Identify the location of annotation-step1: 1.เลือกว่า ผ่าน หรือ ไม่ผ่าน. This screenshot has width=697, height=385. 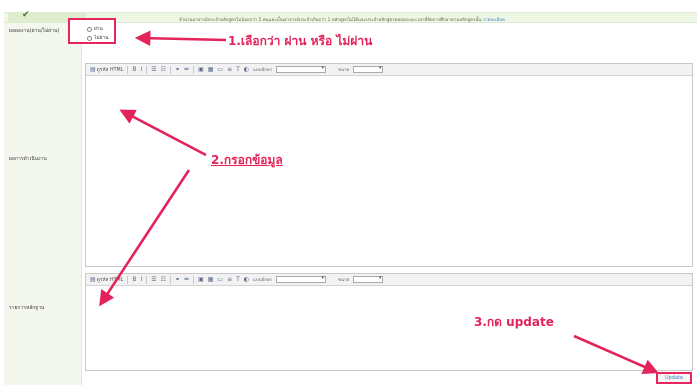
(300, 41).